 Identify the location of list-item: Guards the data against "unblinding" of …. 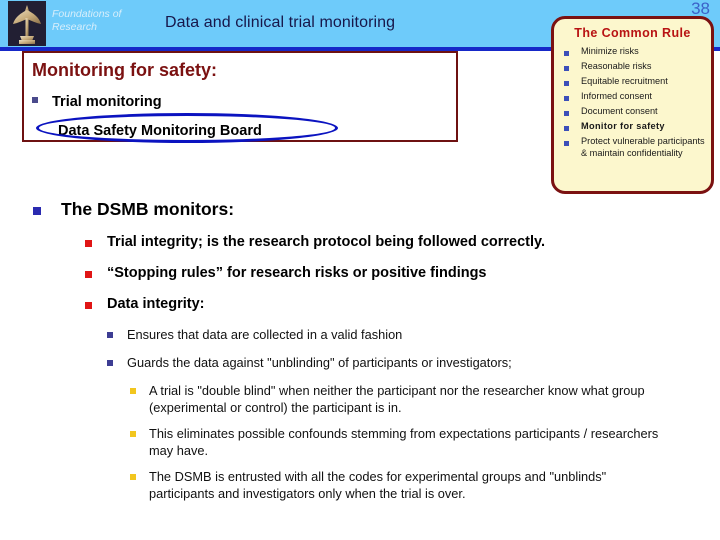
(413, 362).